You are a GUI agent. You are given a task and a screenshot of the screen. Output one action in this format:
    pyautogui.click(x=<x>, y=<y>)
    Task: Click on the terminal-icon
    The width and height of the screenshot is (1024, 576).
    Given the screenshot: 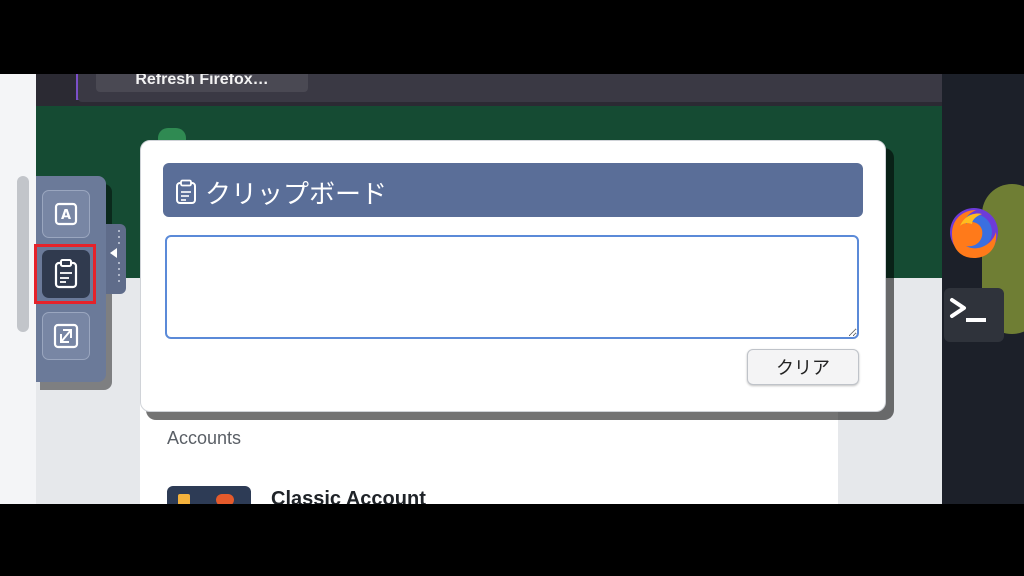 What is the action you would take?
    pyautogui.click(x=974, y=315)
    